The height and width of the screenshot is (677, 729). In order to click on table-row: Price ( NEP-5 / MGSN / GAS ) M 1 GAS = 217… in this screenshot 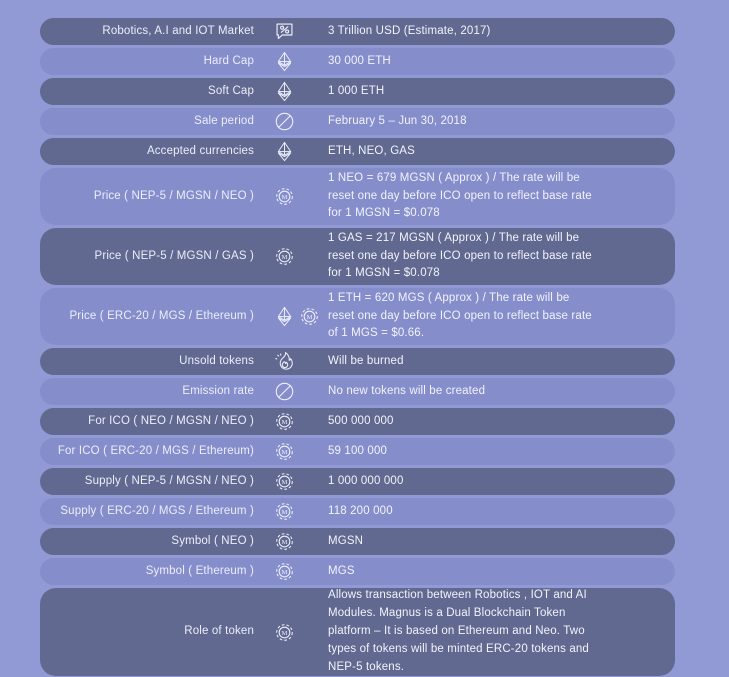, I will do `click(357, 256)`.